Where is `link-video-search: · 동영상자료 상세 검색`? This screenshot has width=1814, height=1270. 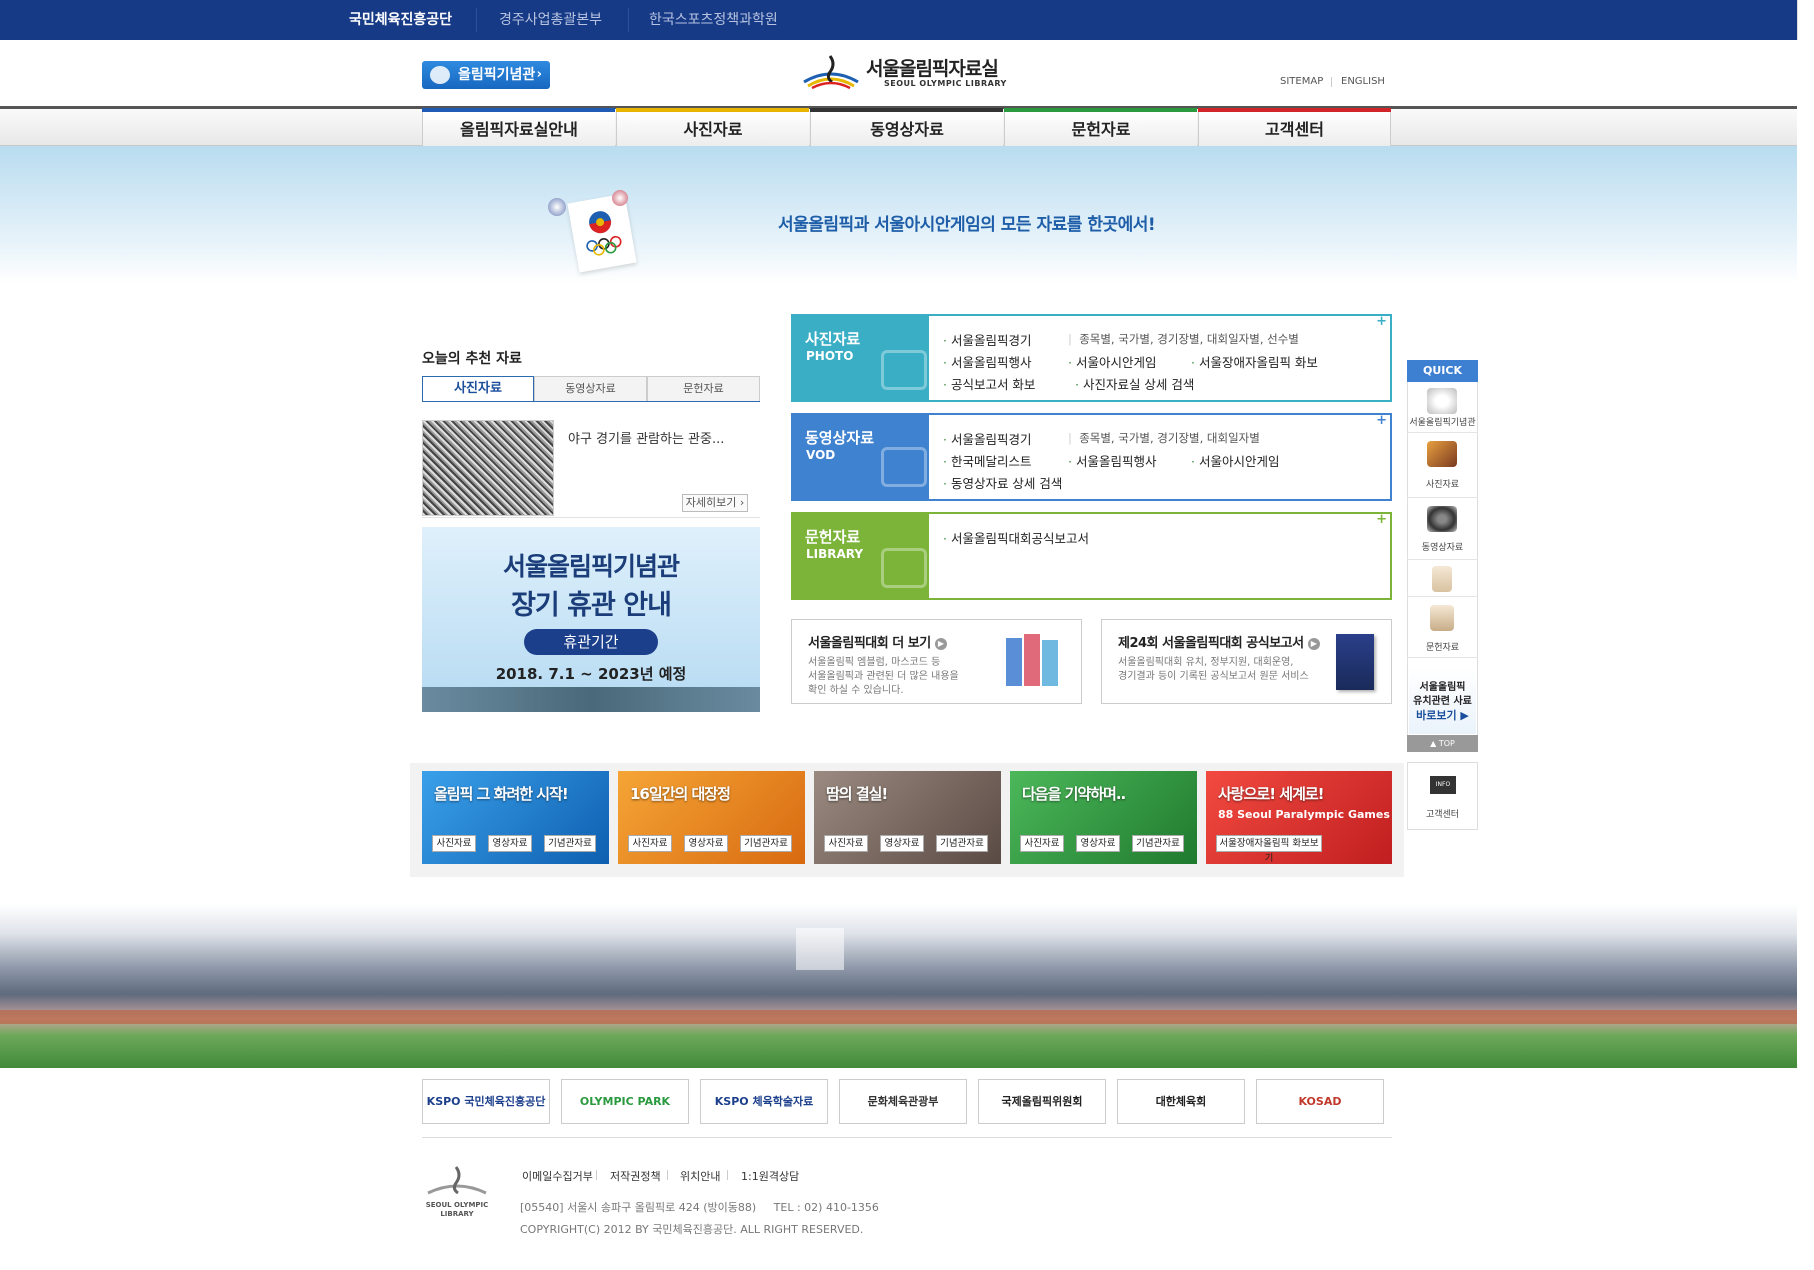 link-video-search: · 동영상자료 상세 검색 is located at coordinates (1002, 482).